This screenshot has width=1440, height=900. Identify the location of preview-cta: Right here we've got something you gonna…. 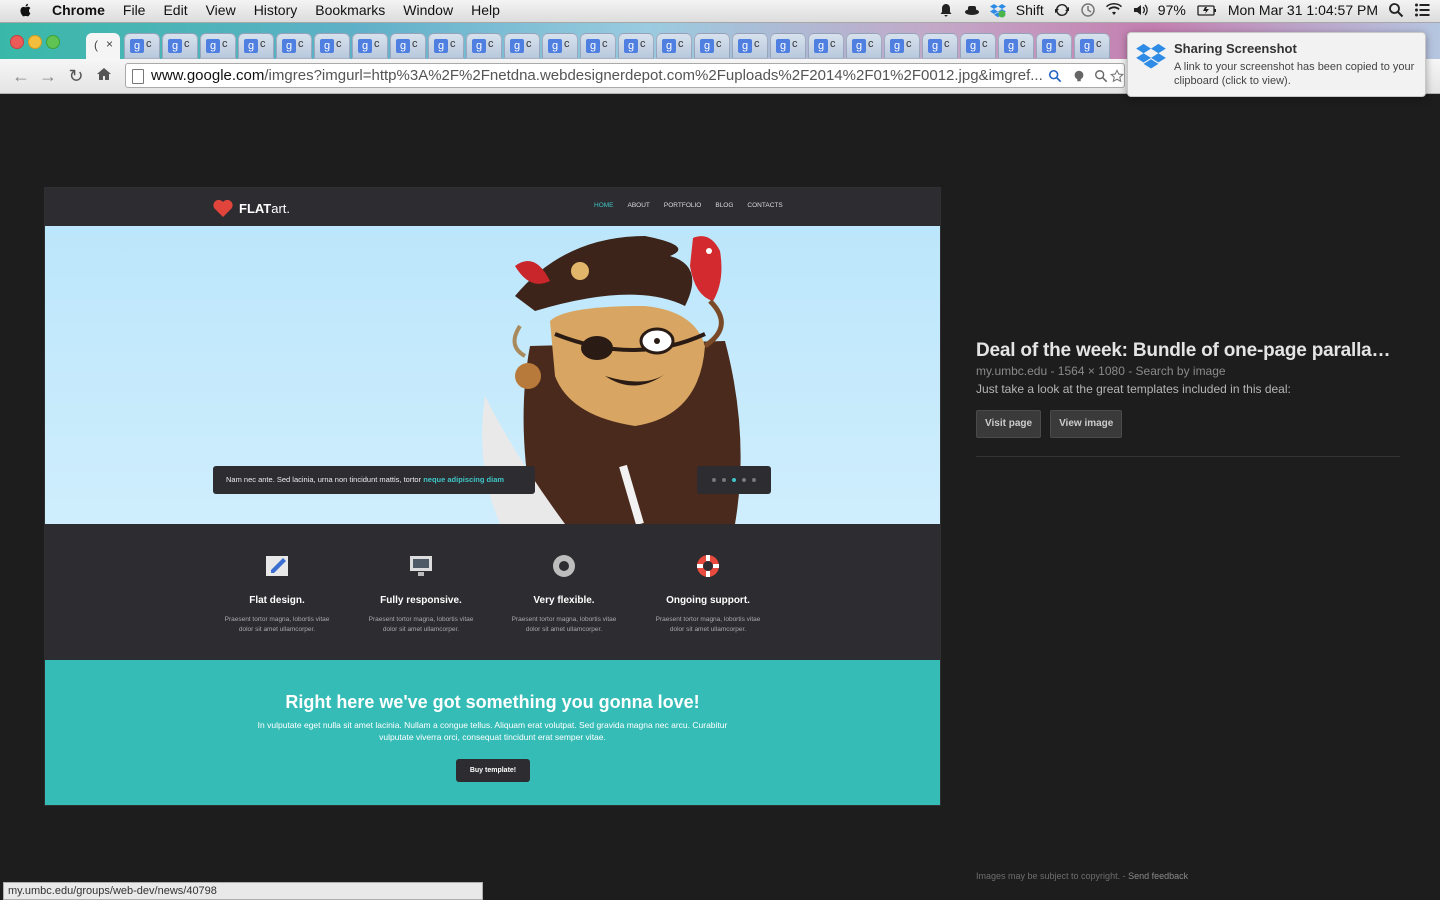
(492, 732).